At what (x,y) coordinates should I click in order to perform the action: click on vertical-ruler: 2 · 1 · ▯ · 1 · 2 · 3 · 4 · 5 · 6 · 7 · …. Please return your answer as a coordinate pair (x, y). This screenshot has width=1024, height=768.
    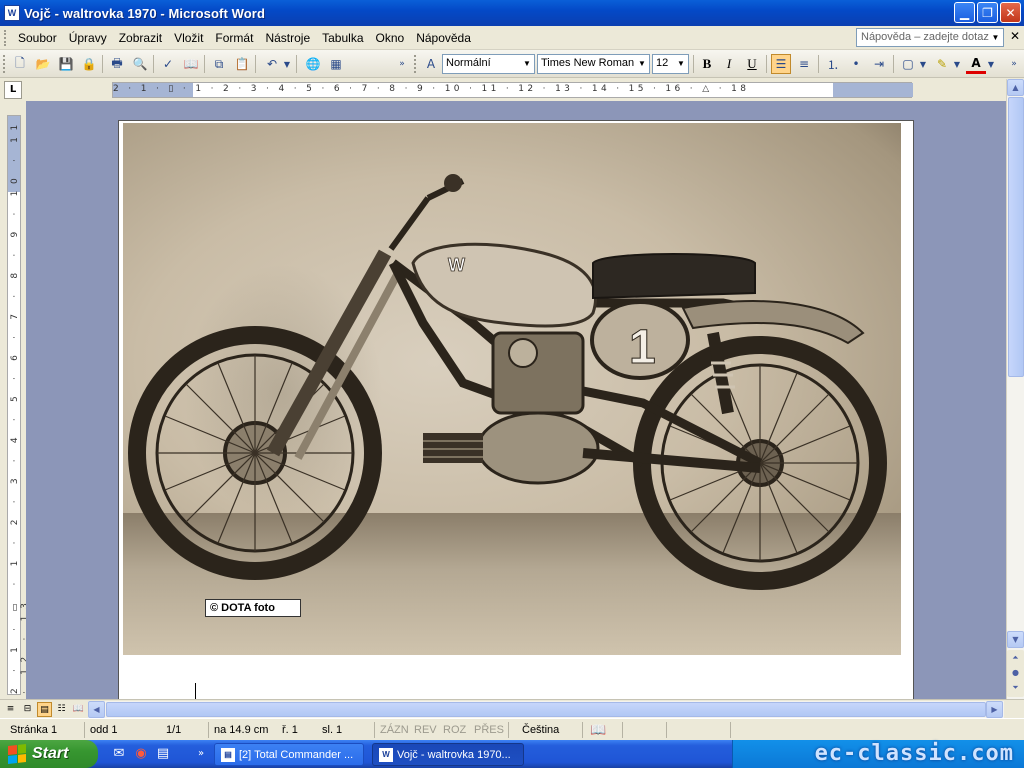
    Looking at the image, I should click on (18, 405).